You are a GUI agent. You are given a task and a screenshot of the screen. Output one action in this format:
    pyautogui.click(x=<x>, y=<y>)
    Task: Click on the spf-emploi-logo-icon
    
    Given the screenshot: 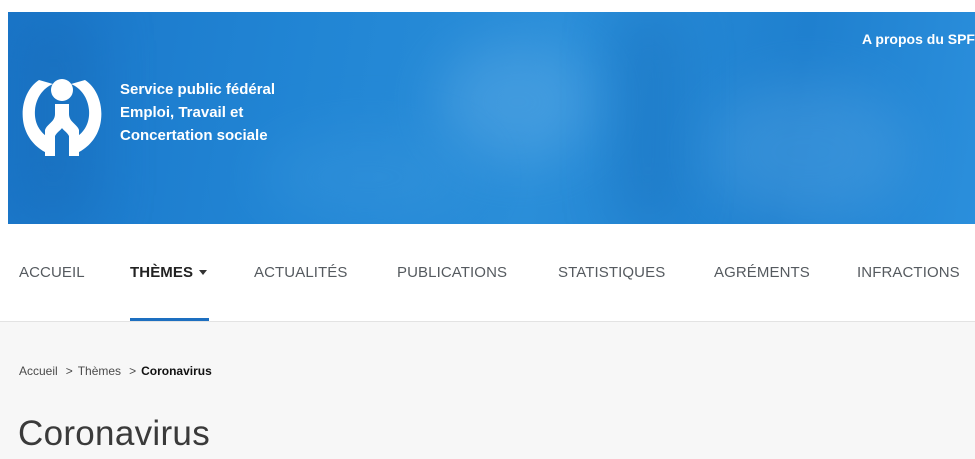 What is the action you would take?
    pyautogui.click(x=62, y=116)
    